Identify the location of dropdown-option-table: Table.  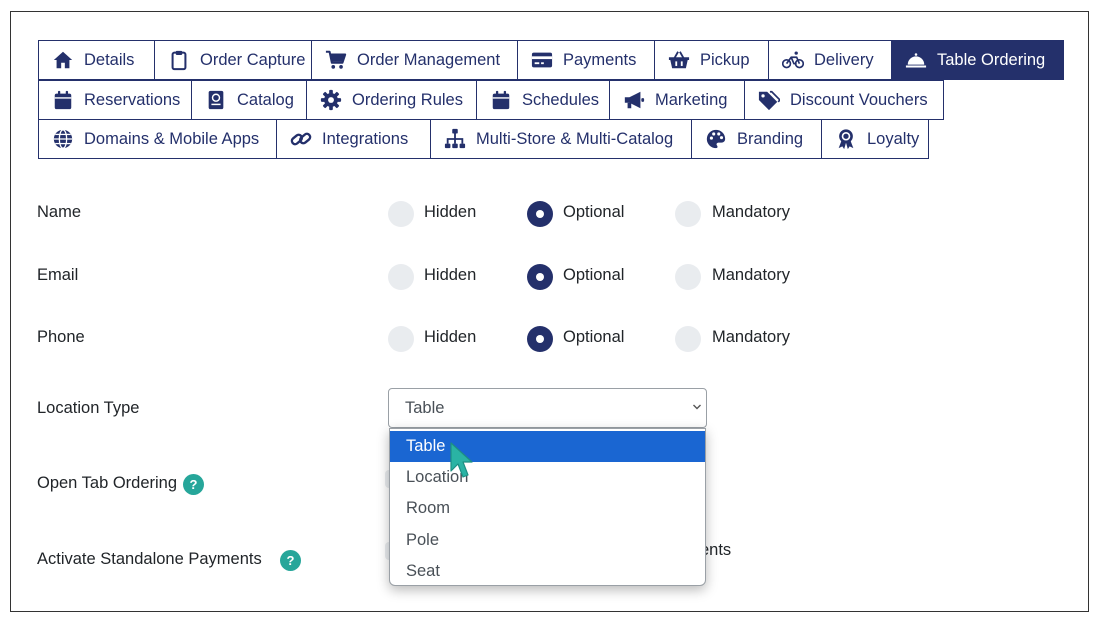
(547, 447).